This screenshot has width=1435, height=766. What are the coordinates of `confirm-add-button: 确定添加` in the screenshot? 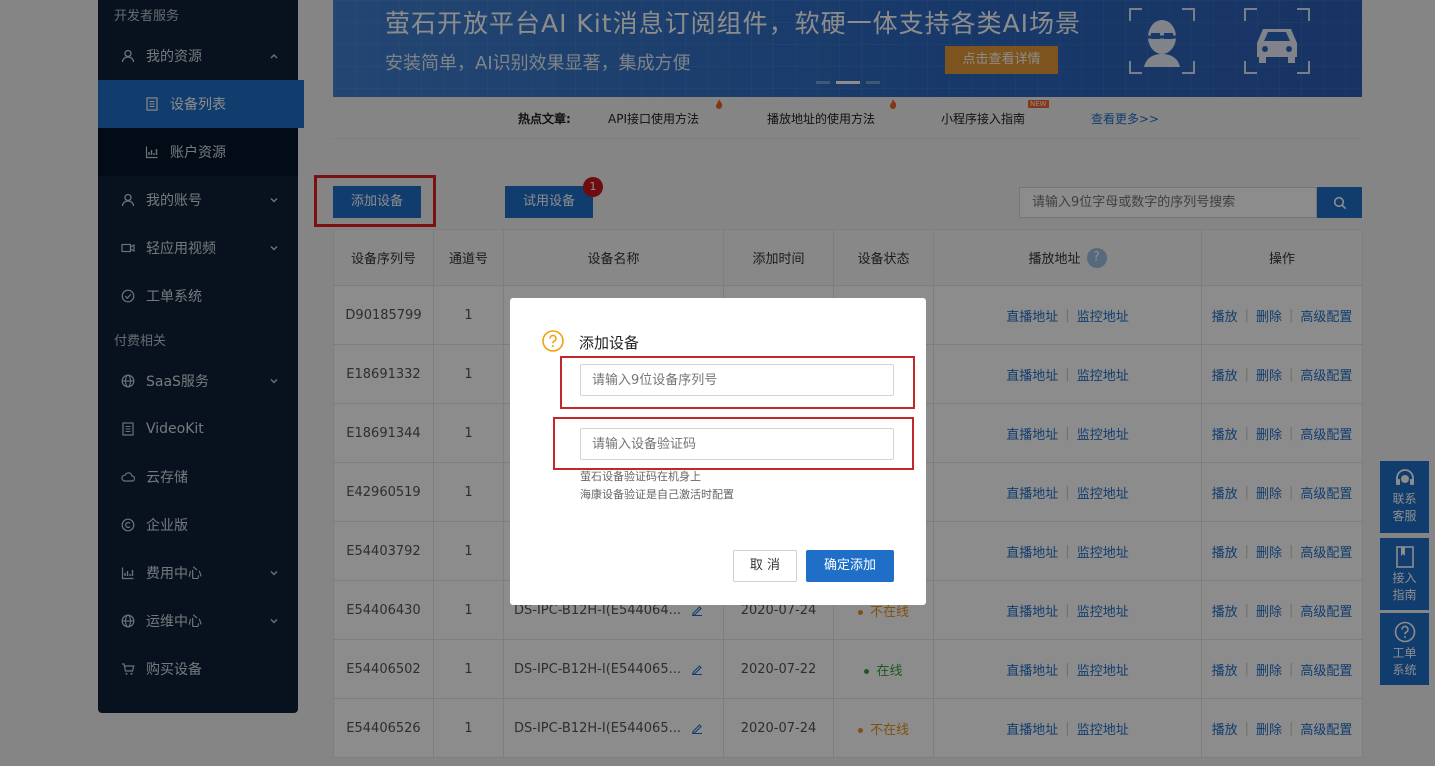 It's located at (850, 566).